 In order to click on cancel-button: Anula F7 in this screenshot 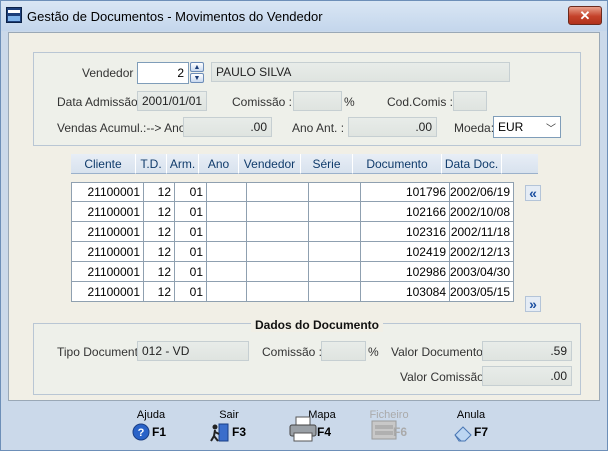, I will do `click(471, 425)`.